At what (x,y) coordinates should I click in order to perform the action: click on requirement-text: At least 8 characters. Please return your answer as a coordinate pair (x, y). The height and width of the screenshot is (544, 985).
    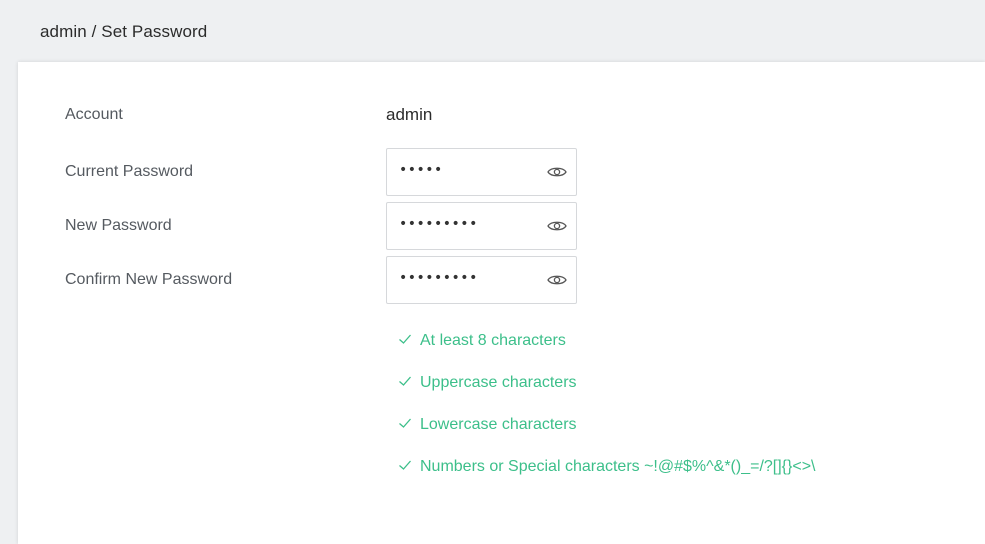
    Looking at the image, I should click on (493, 340).